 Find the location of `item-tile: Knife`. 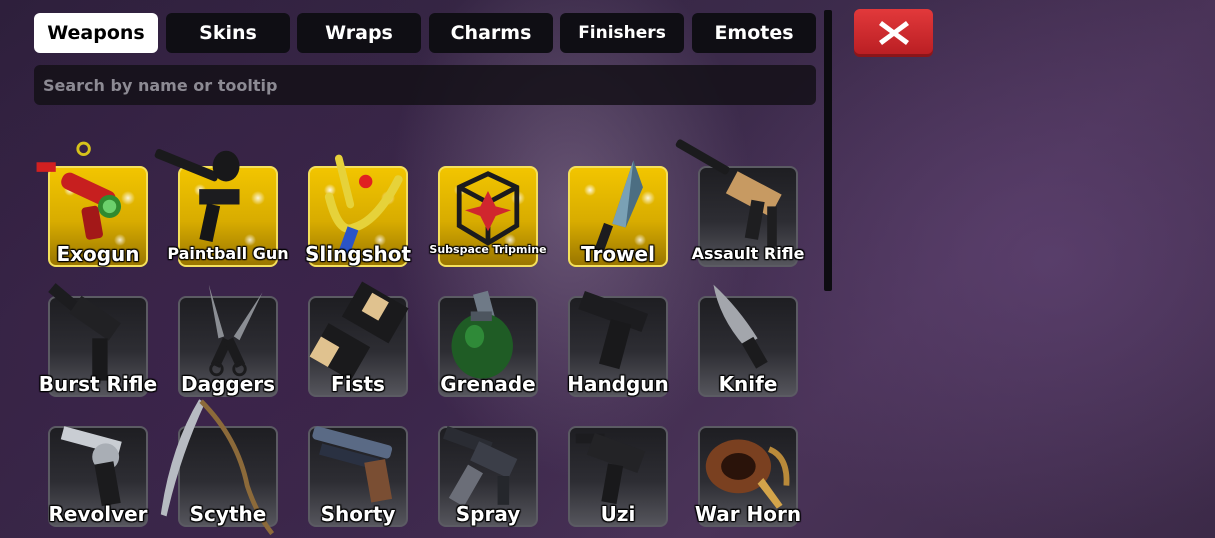

item-tile: Knife is located at coordinates (748, 340).